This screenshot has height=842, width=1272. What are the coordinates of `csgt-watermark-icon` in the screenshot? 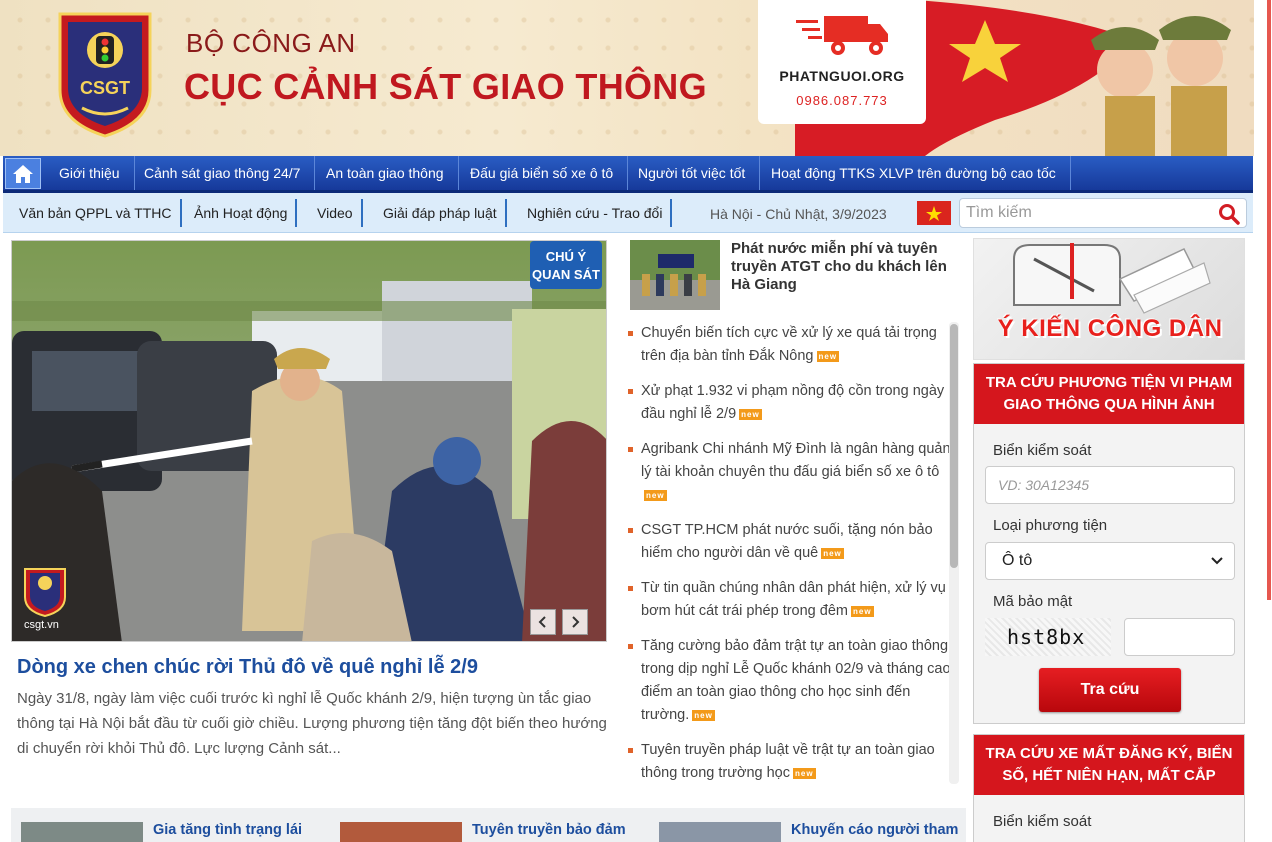 It's located at (45, 592).